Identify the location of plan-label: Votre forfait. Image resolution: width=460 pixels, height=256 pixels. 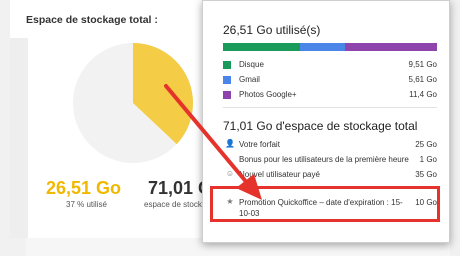
(259, 144).